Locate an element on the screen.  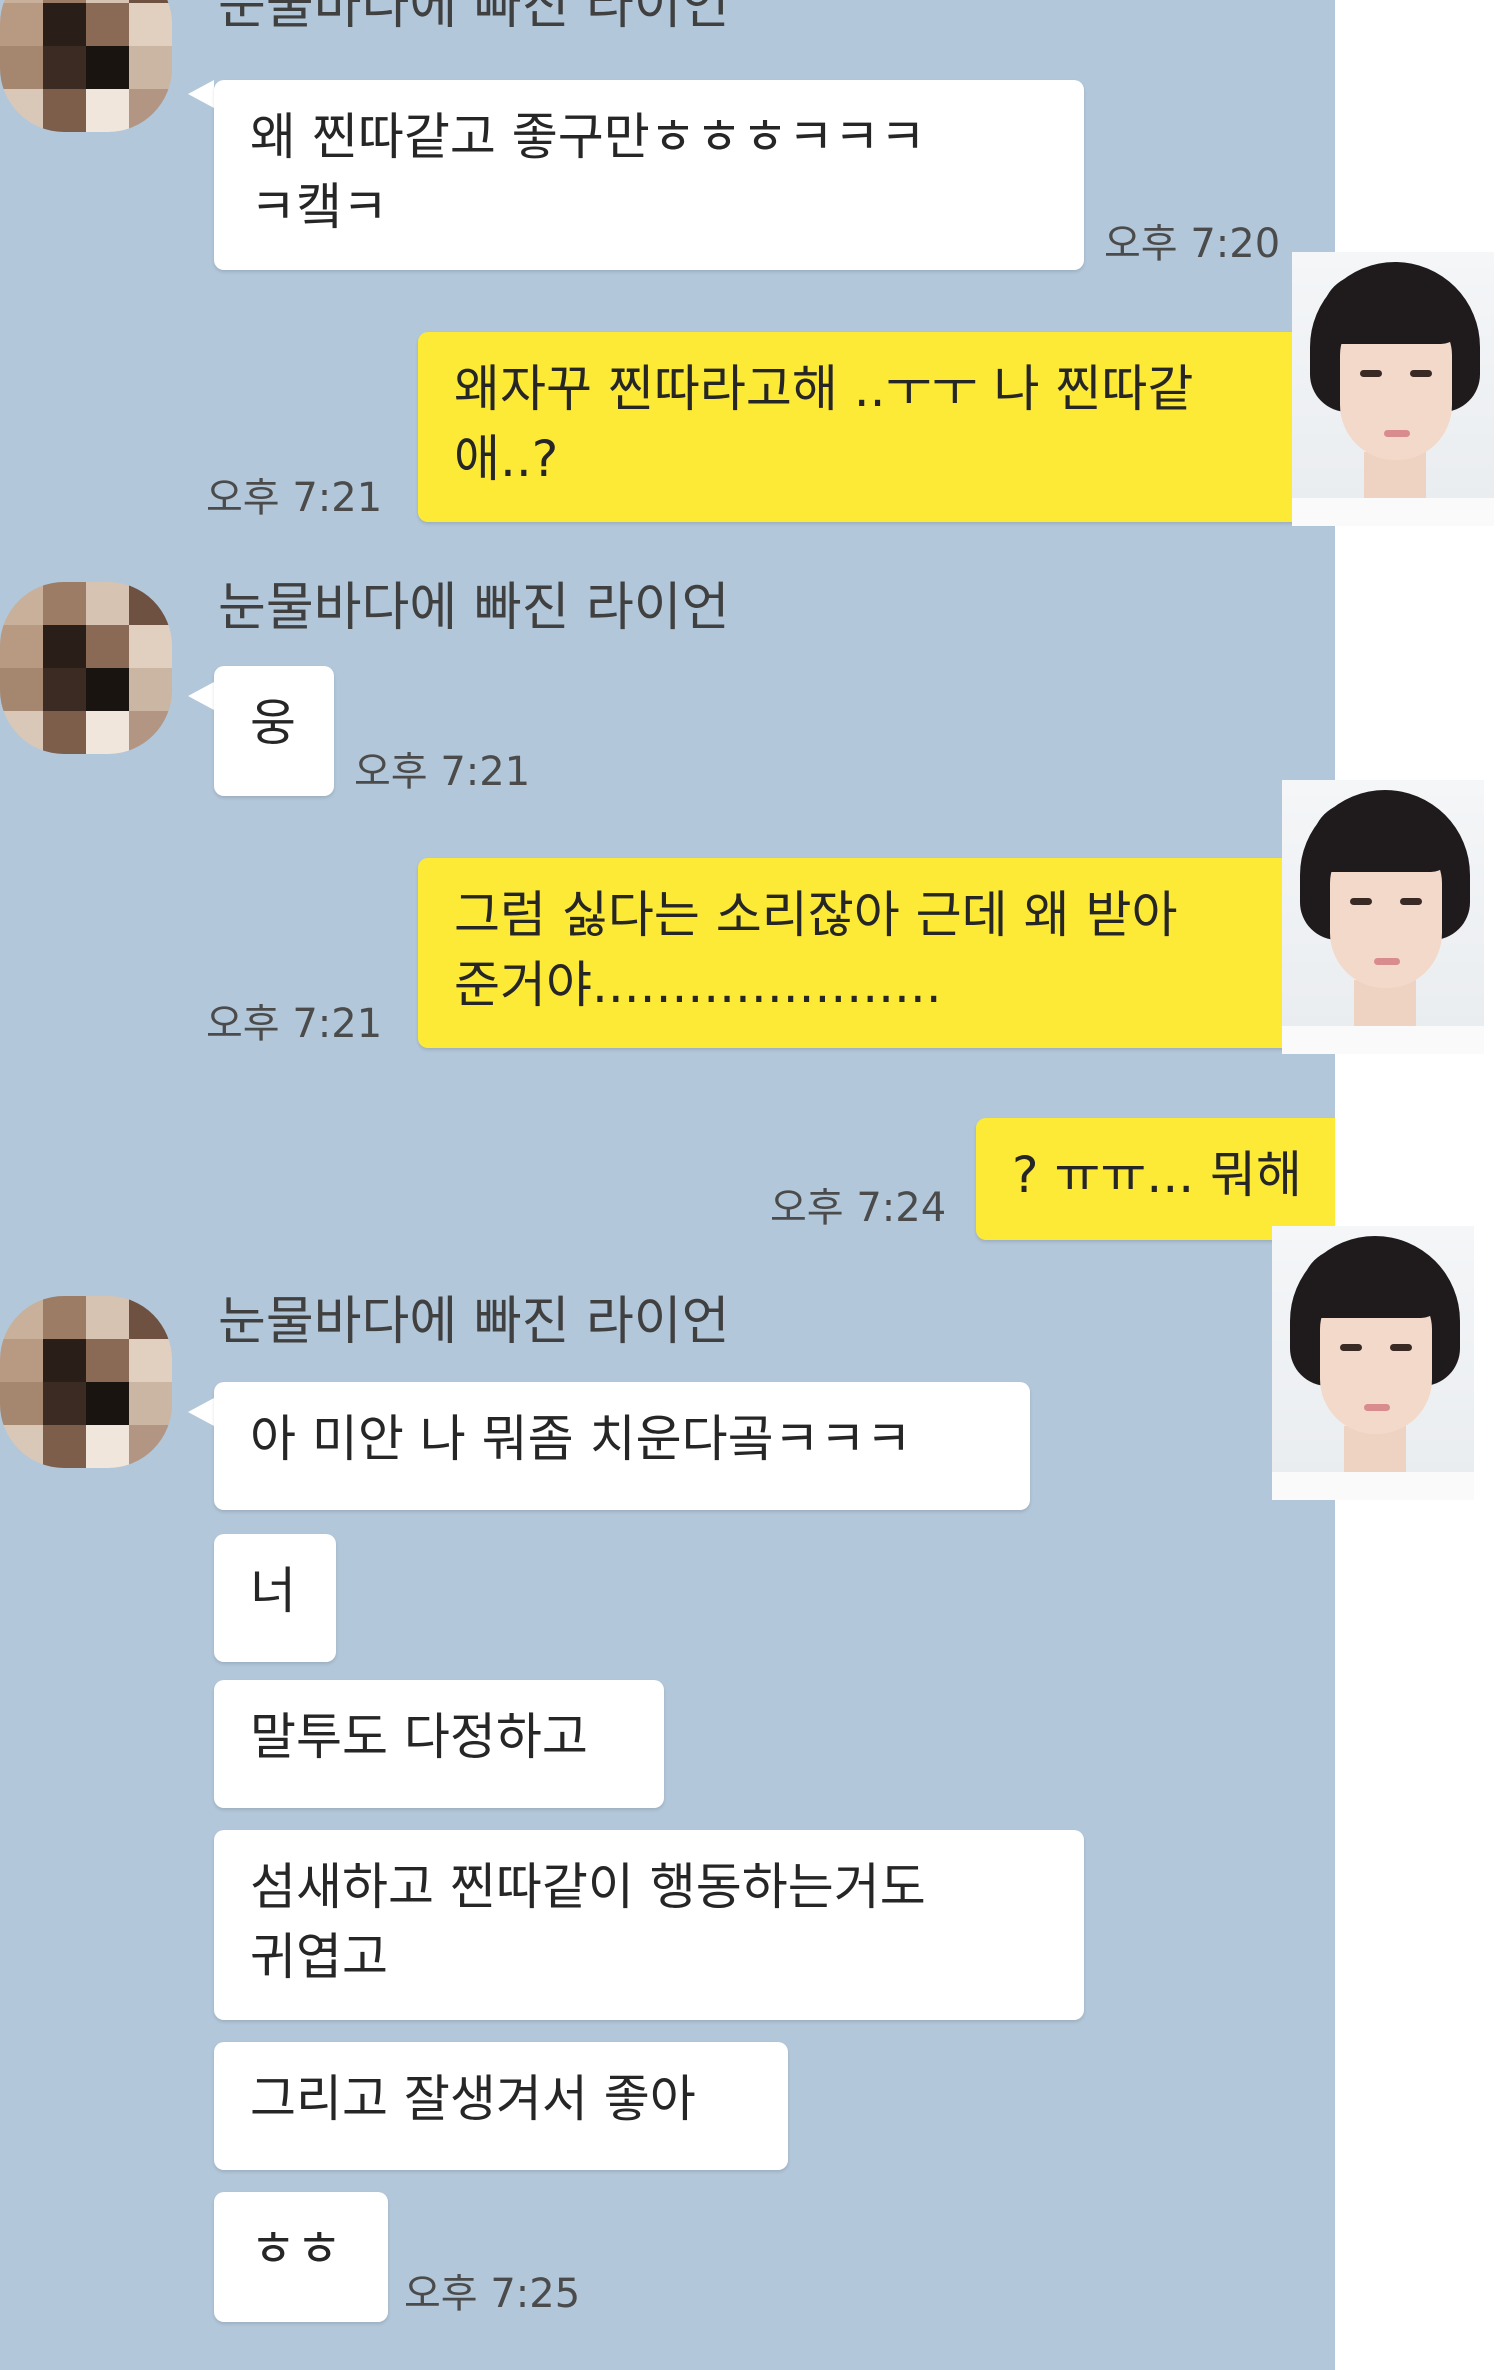
message-bubble: 아 미안 나 뭐좀 치운다곸ㅋㅋㅋ is located at coordinates (622, 1446).